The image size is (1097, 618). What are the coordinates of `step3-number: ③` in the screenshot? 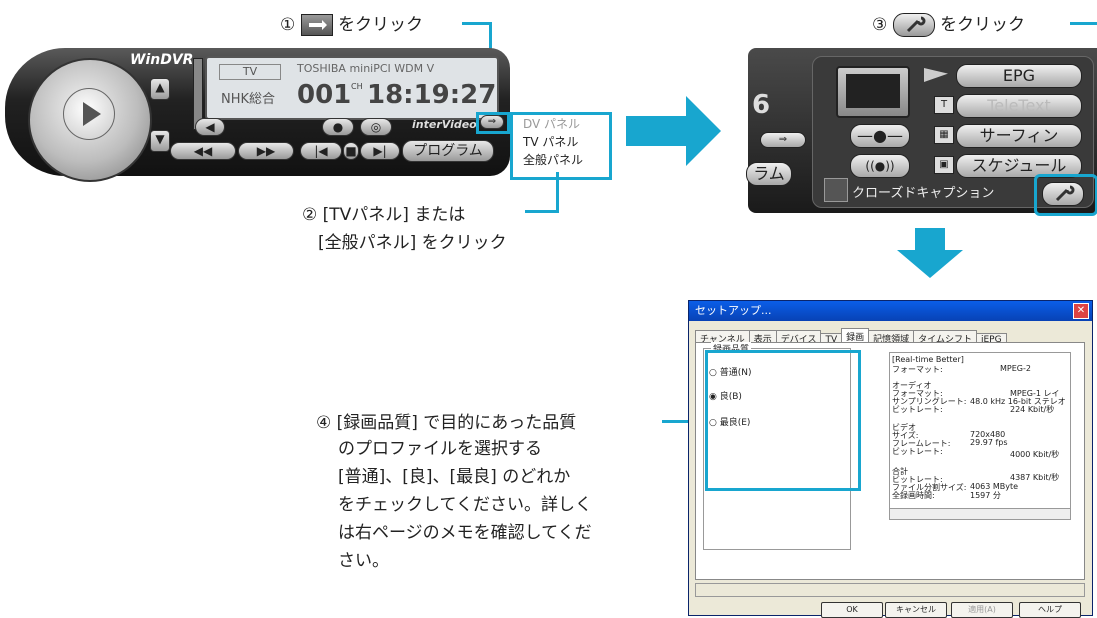 It's located at (880, 25).